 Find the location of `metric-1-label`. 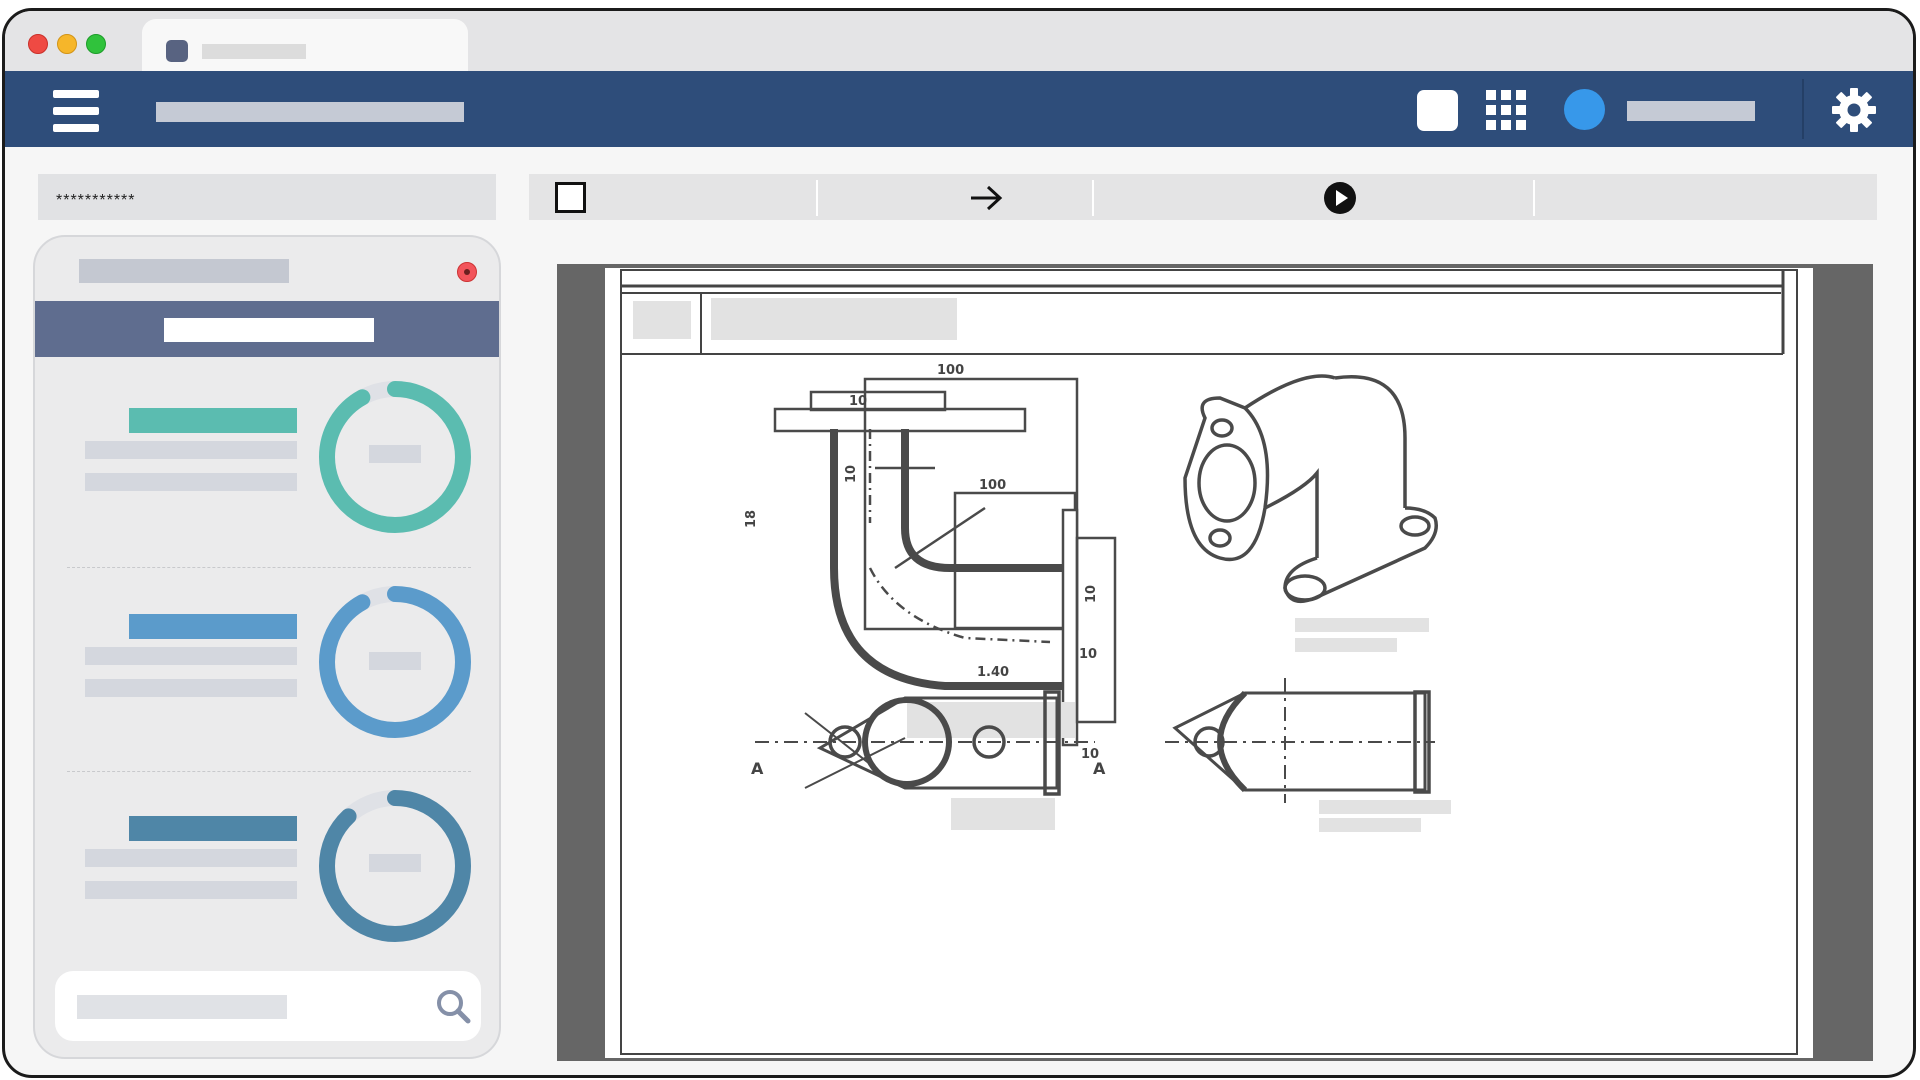

metric-1-label is located at coordinates (213, 420).